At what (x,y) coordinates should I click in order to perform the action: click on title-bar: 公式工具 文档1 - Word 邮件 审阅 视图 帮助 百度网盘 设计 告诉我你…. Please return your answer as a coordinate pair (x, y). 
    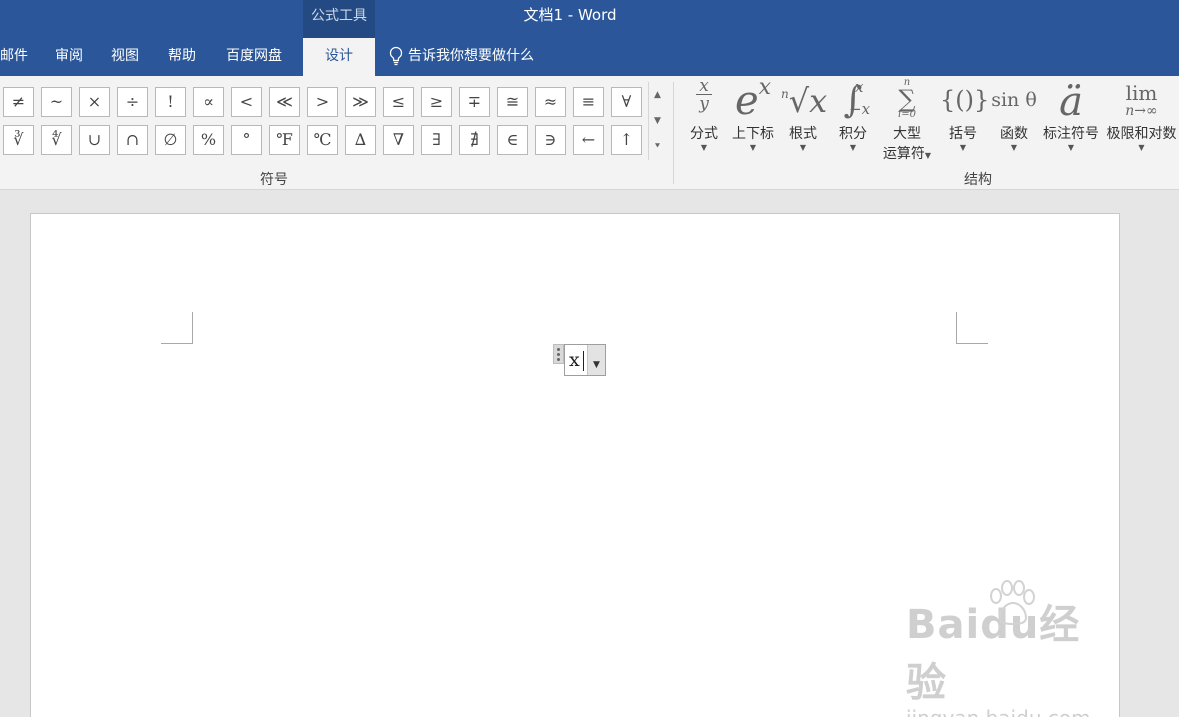
    Looking at the image, I should click on (589, 38).